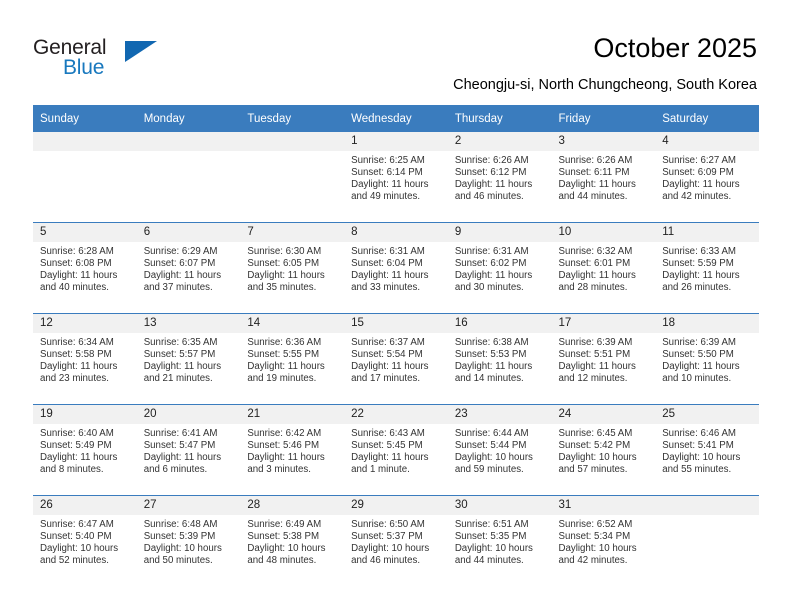  I want to click on day-daylight-text: and 44 minutes., so click(489, 561).